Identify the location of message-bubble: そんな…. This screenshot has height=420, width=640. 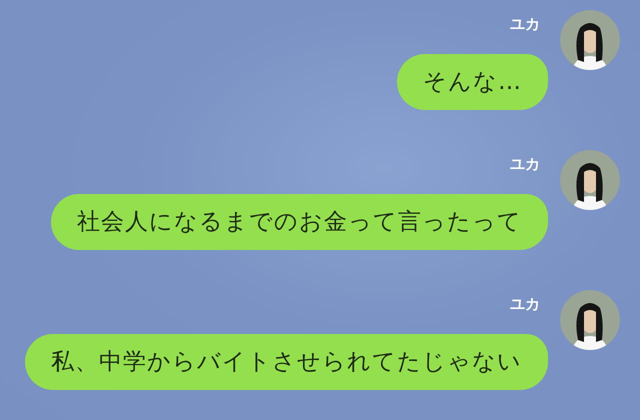
(472, 82).